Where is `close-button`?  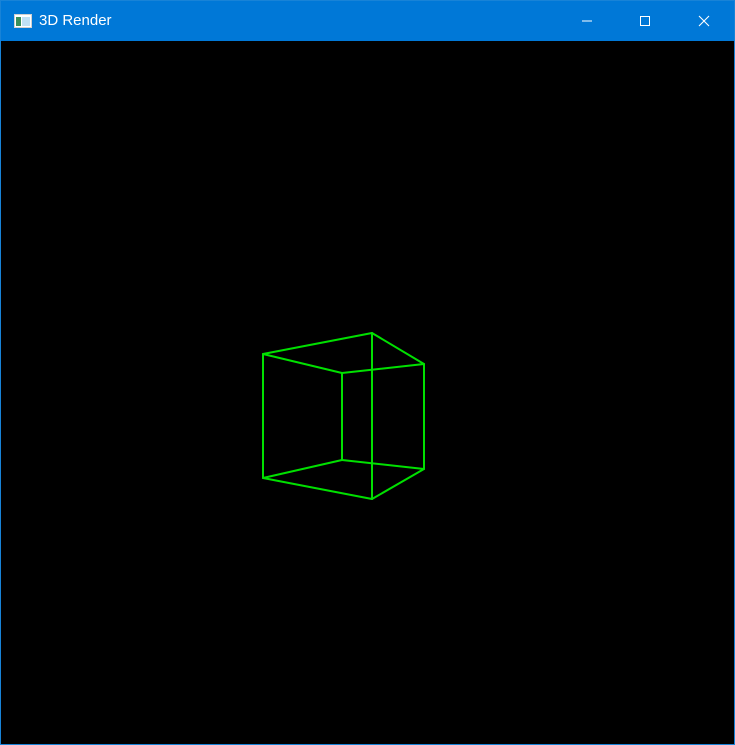 close-button is located at coordinates (704, 21).